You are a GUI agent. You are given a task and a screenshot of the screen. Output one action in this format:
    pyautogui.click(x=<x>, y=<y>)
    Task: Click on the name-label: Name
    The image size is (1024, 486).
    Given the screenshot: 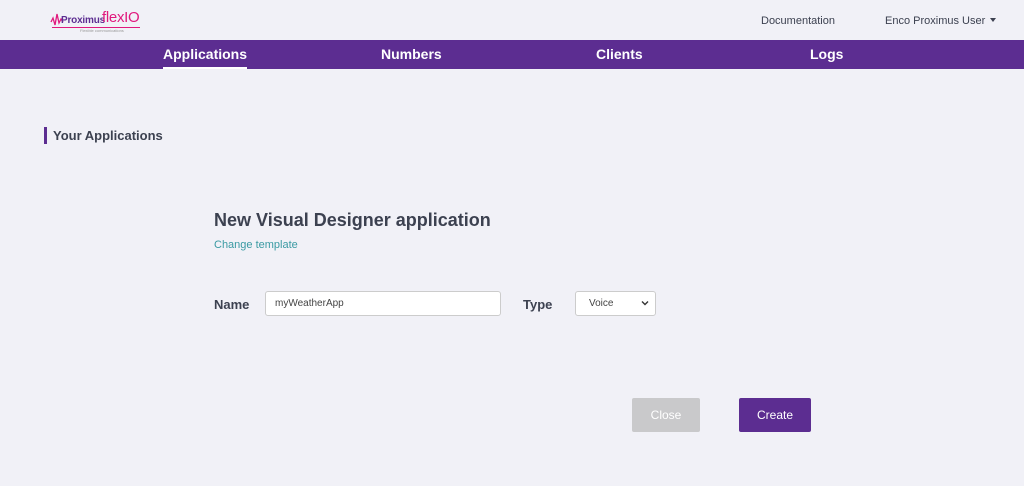 What is the action you would take?
    pyautogui.click(x=232, y=304)
    